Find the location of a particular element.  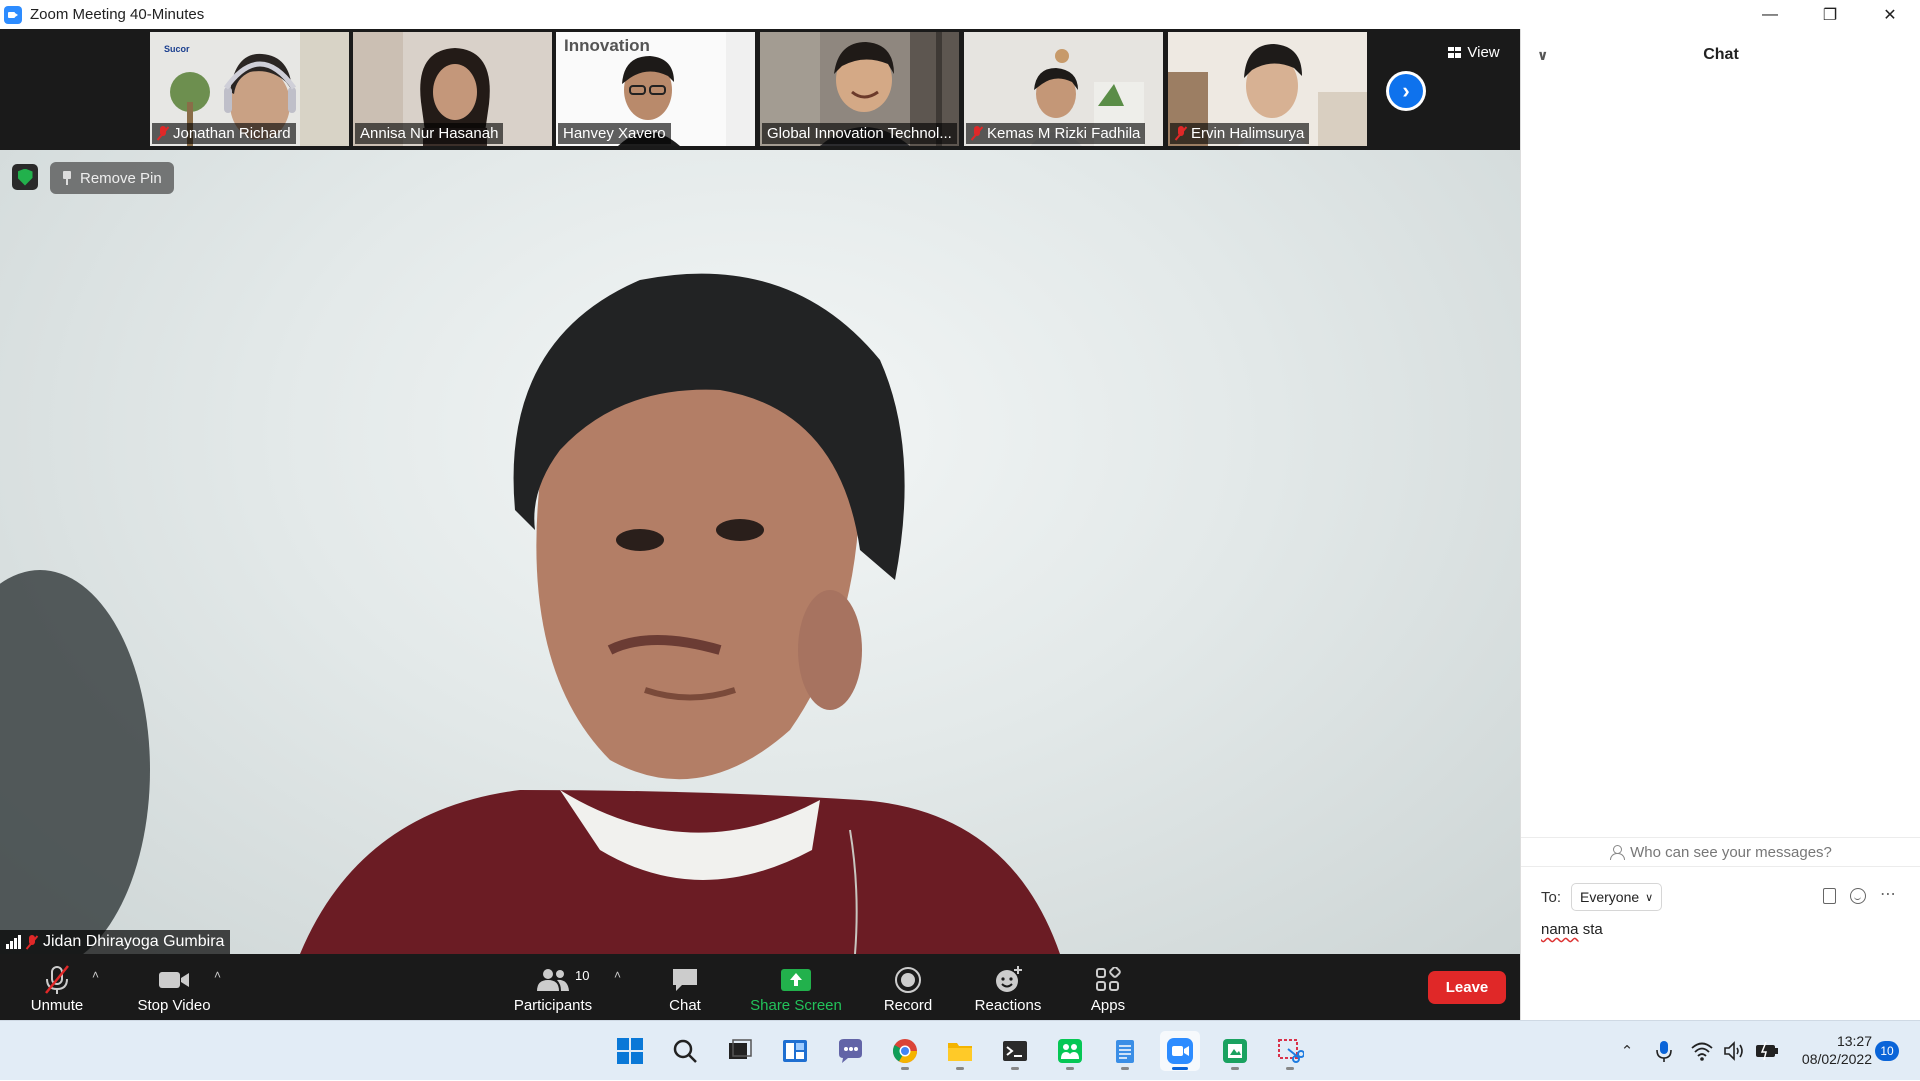

teams-chat-button is located at coordinates (850, 1051).